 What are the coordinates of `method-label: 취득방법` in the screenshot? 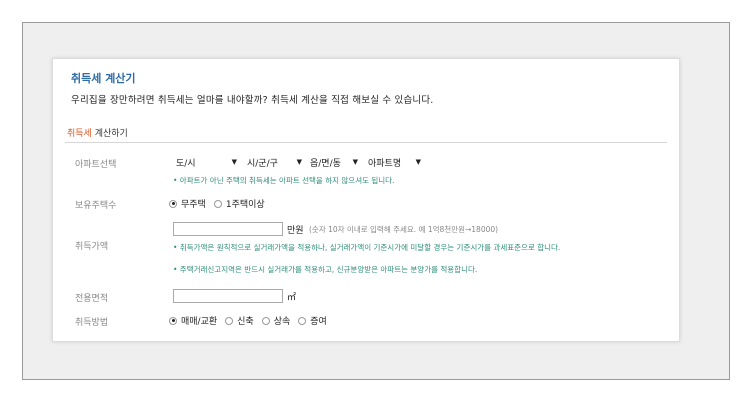 It's located at (92, 323).